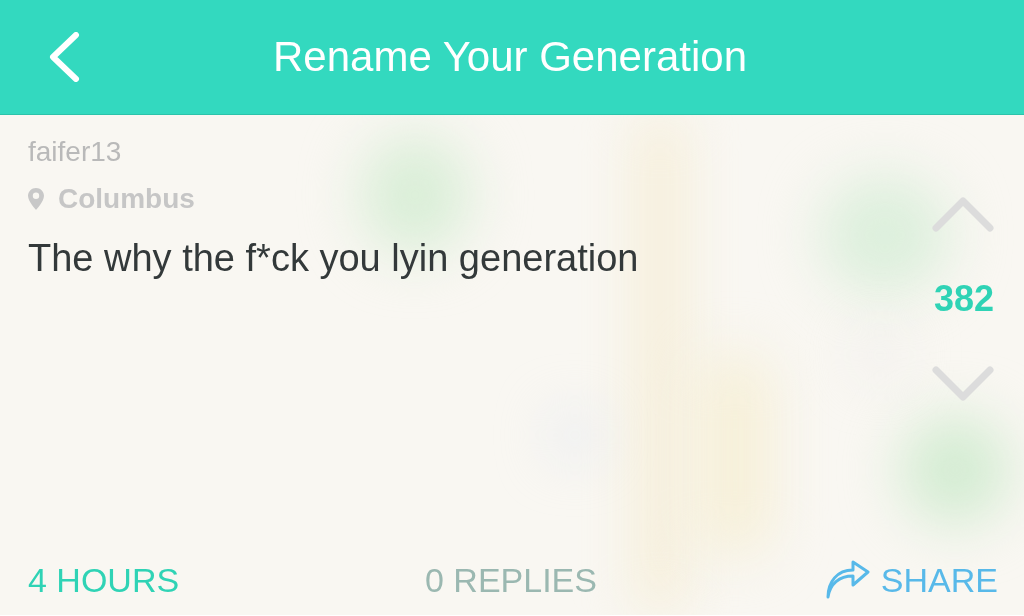 This screenshot has width=1024, height=616. Describe the element at coordinates (847, 580) in the screenshot. I see `share-arrow-icon` at that location.